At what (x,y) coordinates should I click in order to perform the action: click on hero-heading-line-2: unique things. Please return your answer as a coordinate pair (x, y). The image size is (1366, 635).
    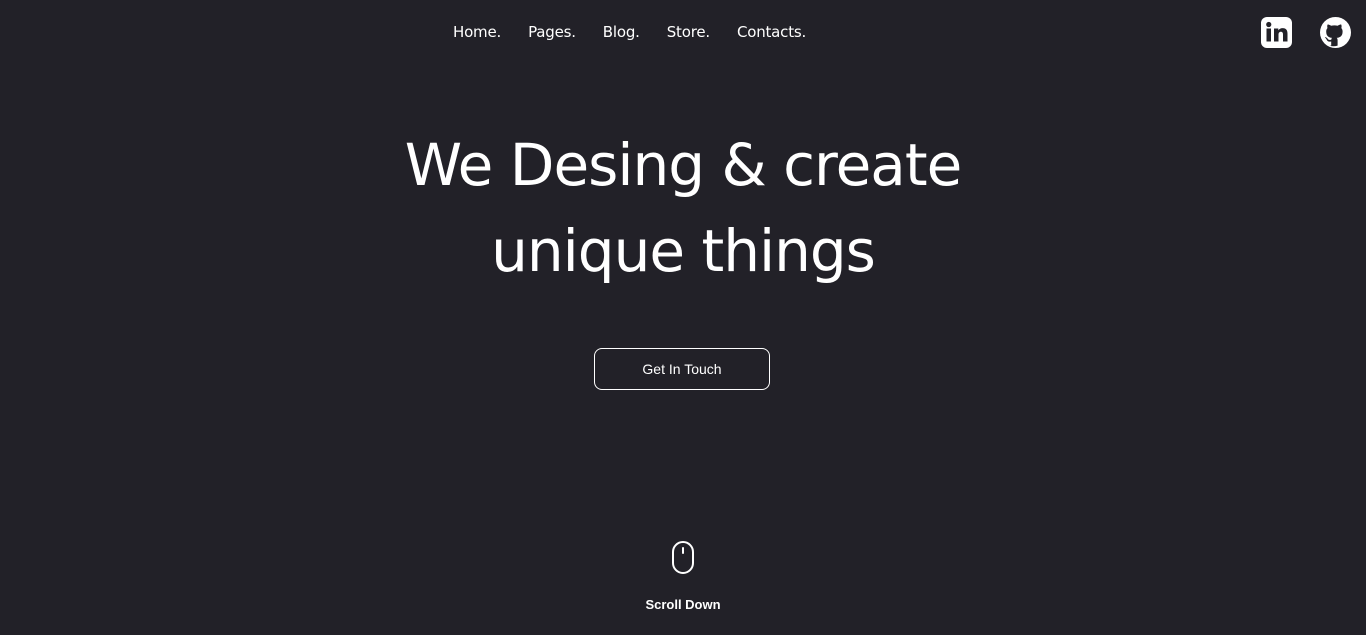
    Looking at the image, I should click on (683, 251).